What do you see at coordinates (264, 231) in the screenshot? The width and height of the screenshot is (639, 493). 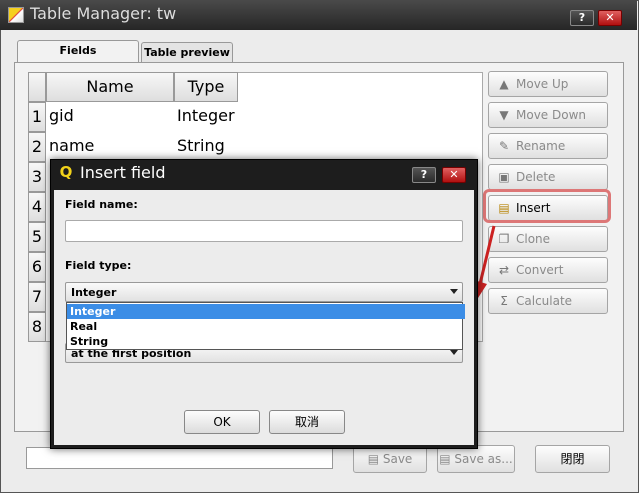 I see `field-name-input` at bounding box center [264, 231].